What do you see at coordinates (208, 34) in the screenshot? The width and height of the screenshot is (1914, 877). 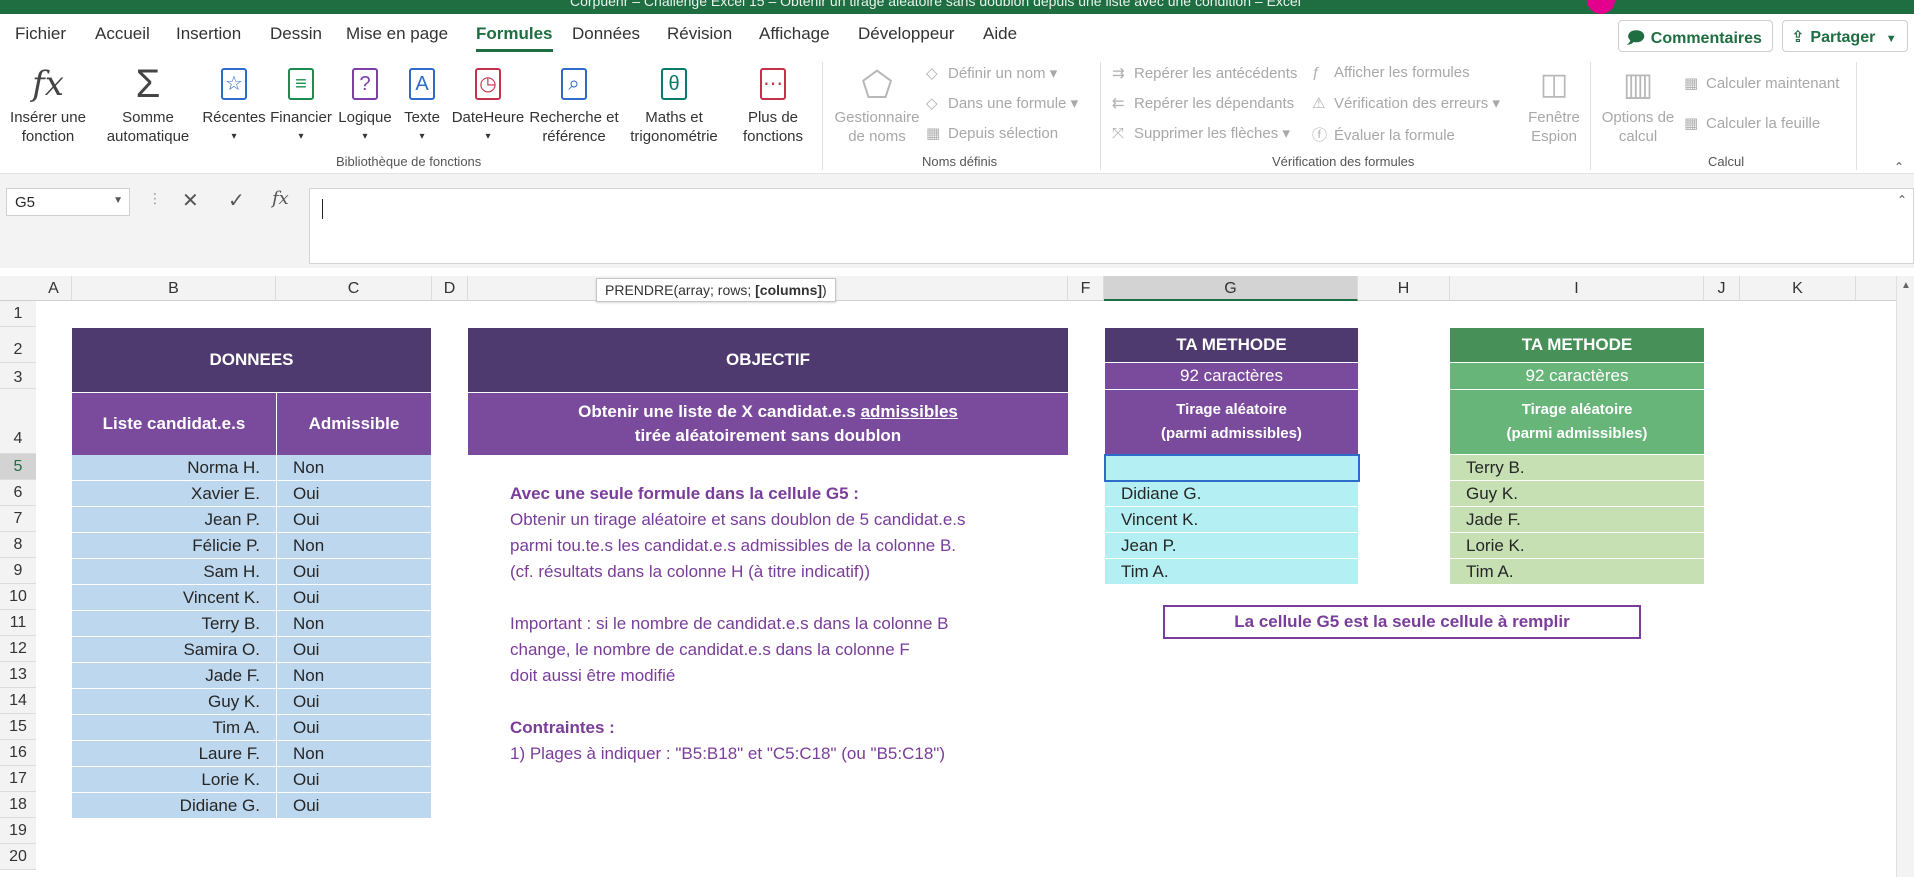 I see `tab-insertion: Insertion` at bounding box center [208, 34].